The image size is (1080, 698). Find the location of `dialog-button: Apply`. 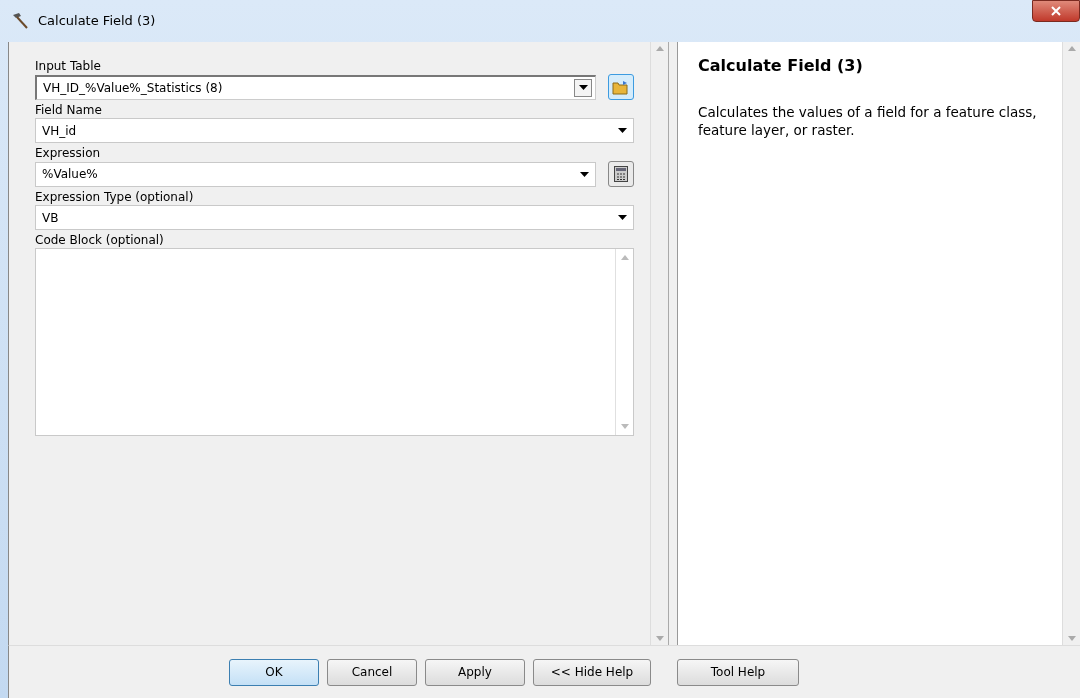

dialog-button: Apply is located at coordinates (475, 672).